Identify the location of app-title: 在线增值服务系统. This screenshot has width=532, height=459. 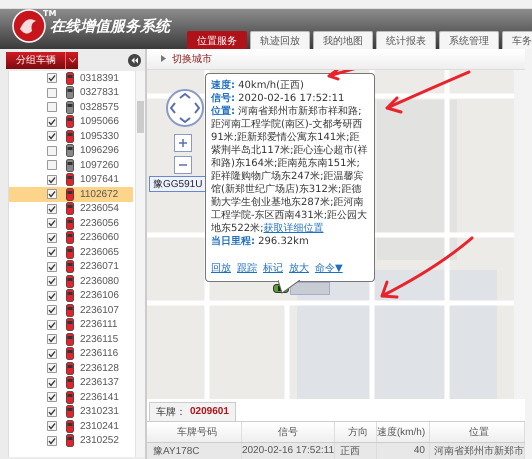
(110, 26).